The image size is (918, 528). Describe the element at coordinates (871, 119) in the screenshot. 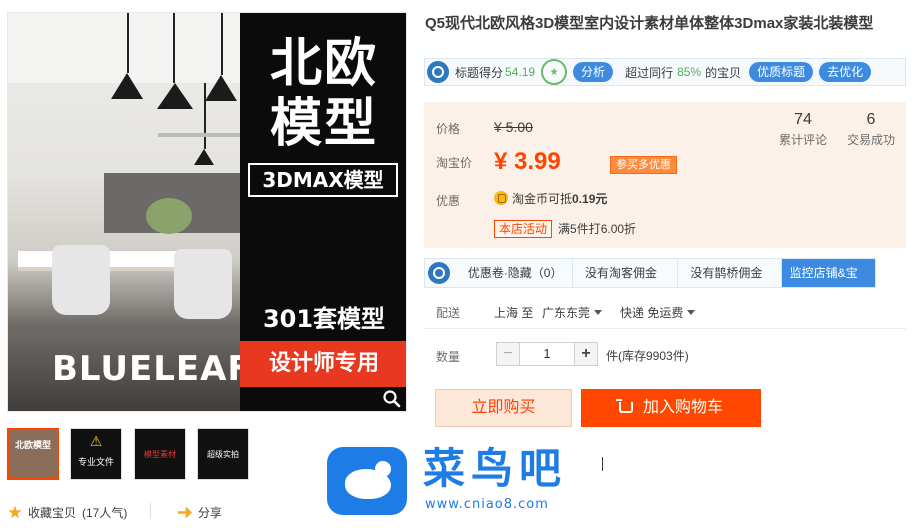

I see `deals-count: 6` at that location.